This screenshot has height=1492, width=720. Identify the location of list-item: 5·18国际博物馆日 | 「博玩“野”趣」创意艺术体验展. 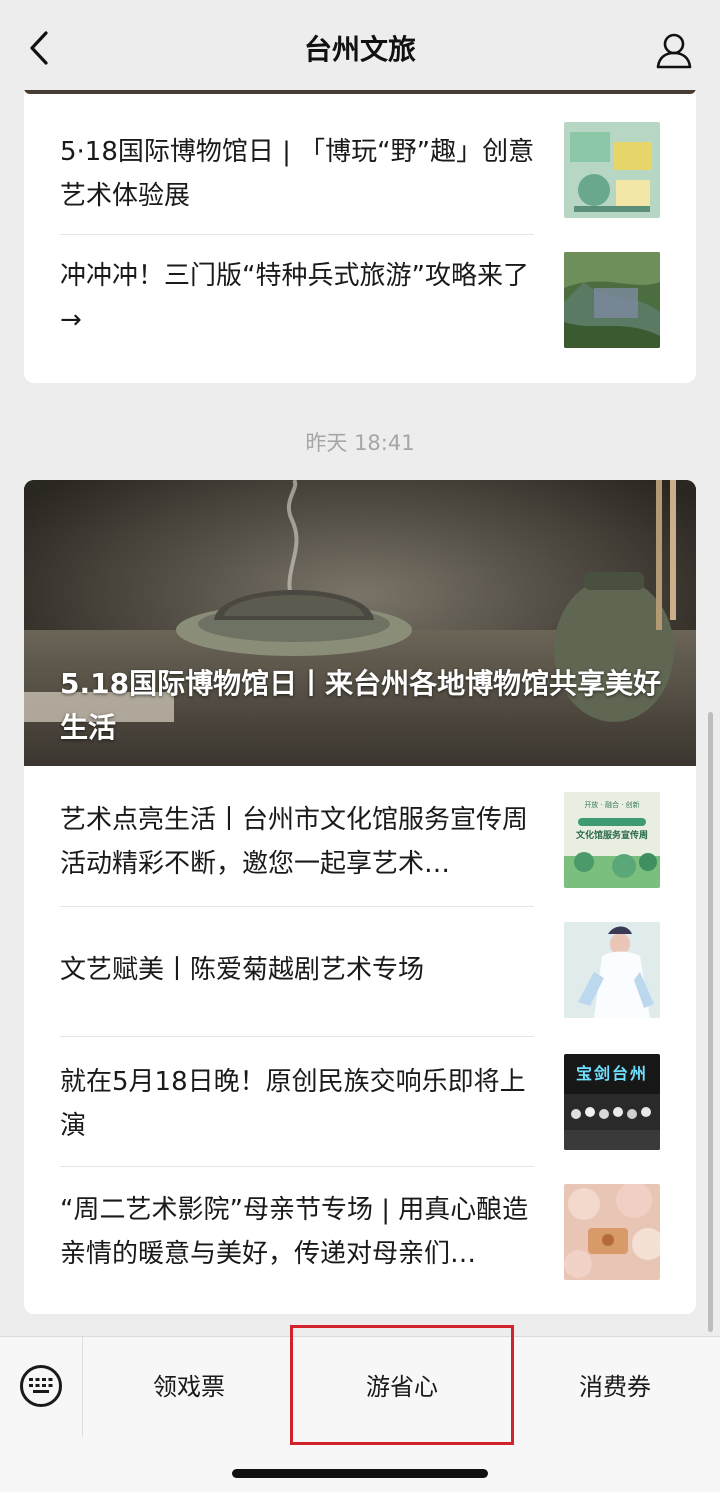
(360, 183).